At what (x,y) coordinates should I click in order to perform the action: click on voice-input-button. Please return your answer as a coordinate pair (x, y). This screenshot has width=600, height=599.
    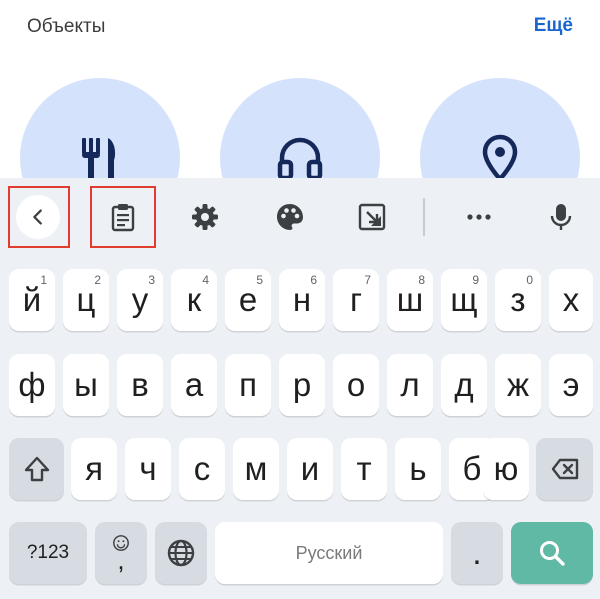
    Looking at the image, I should click on (561, 217).